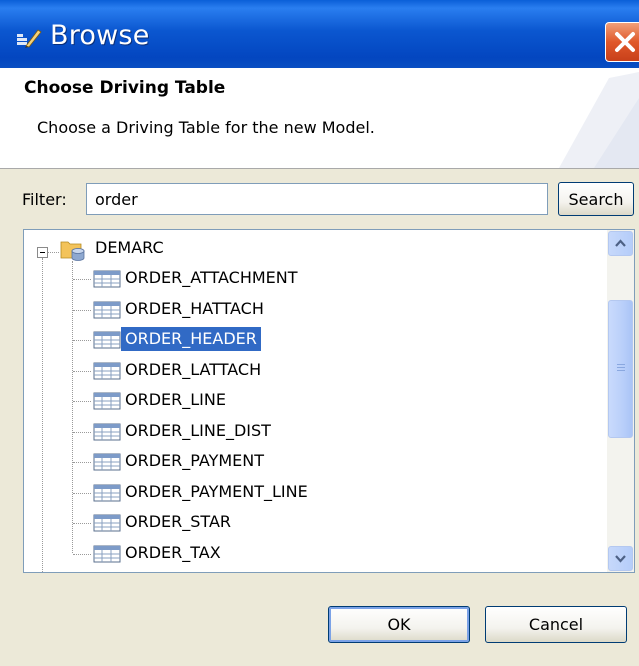 The image size is (639, 666). I want to click on tree-item-label: ORDER_HATTACH, so click(194, 309).